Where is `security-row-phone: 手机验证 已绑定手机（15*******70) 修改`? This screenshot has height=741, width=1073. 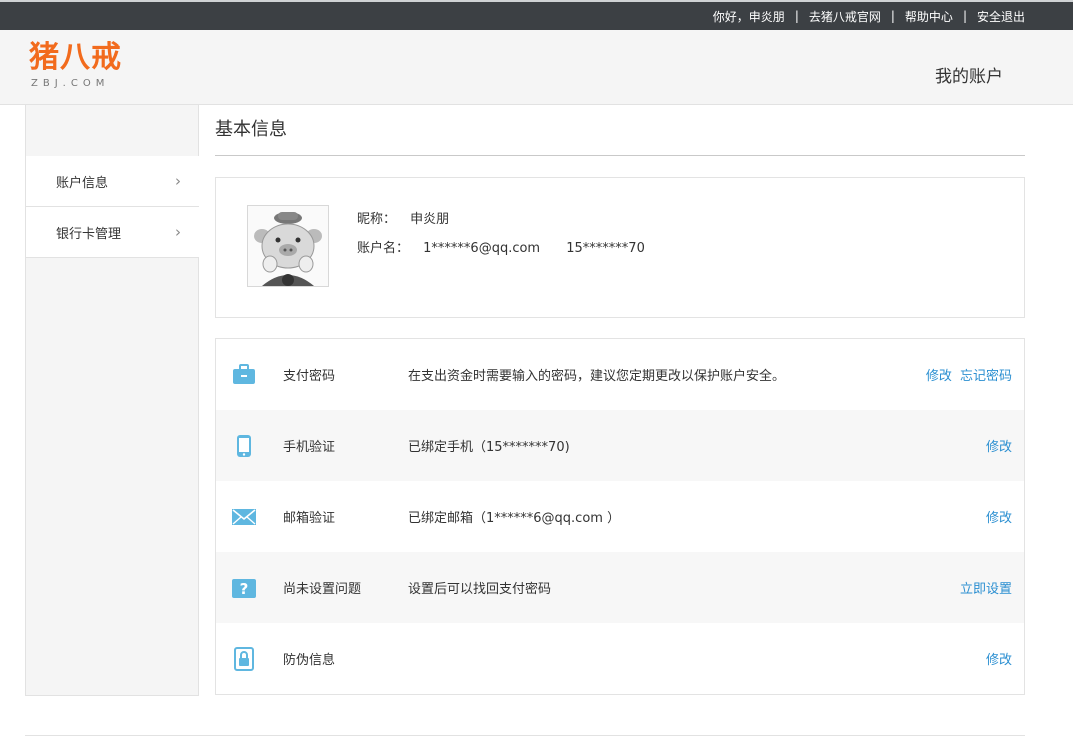
security-row-phone: 手机验证 已绑定手机（15*******70) 修改 is located at coordinates (620, 445).